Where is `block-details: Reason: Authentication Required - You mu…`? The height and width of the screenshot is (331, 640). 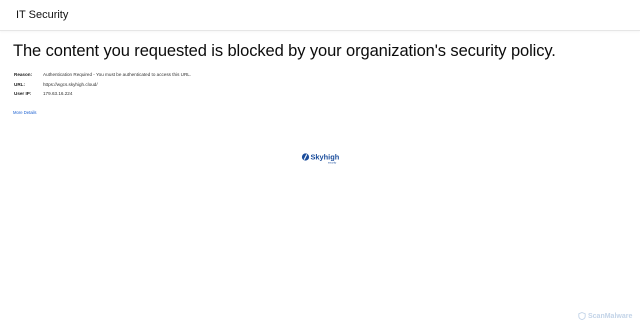 block-details: Reason: Authentication Required - You mu… is located at coordinates (102, 84).